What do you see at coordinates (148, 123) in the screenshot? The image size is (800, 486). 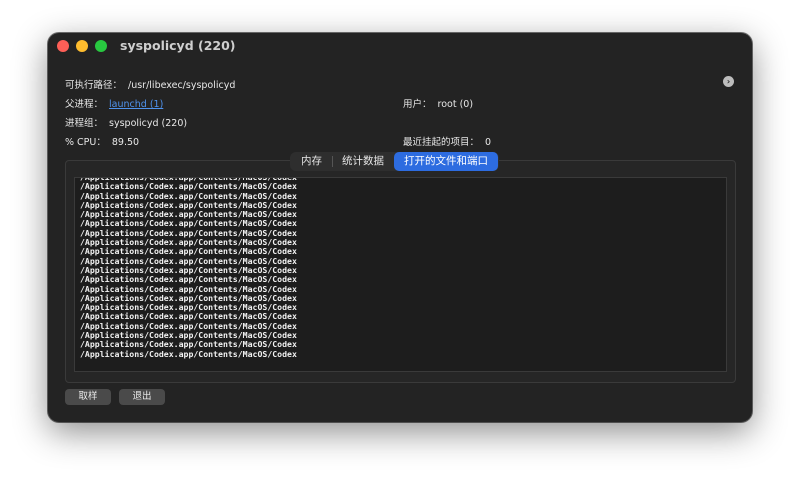 I see `group-value: syspolicyd (220)` at bounding box center [148, 123].